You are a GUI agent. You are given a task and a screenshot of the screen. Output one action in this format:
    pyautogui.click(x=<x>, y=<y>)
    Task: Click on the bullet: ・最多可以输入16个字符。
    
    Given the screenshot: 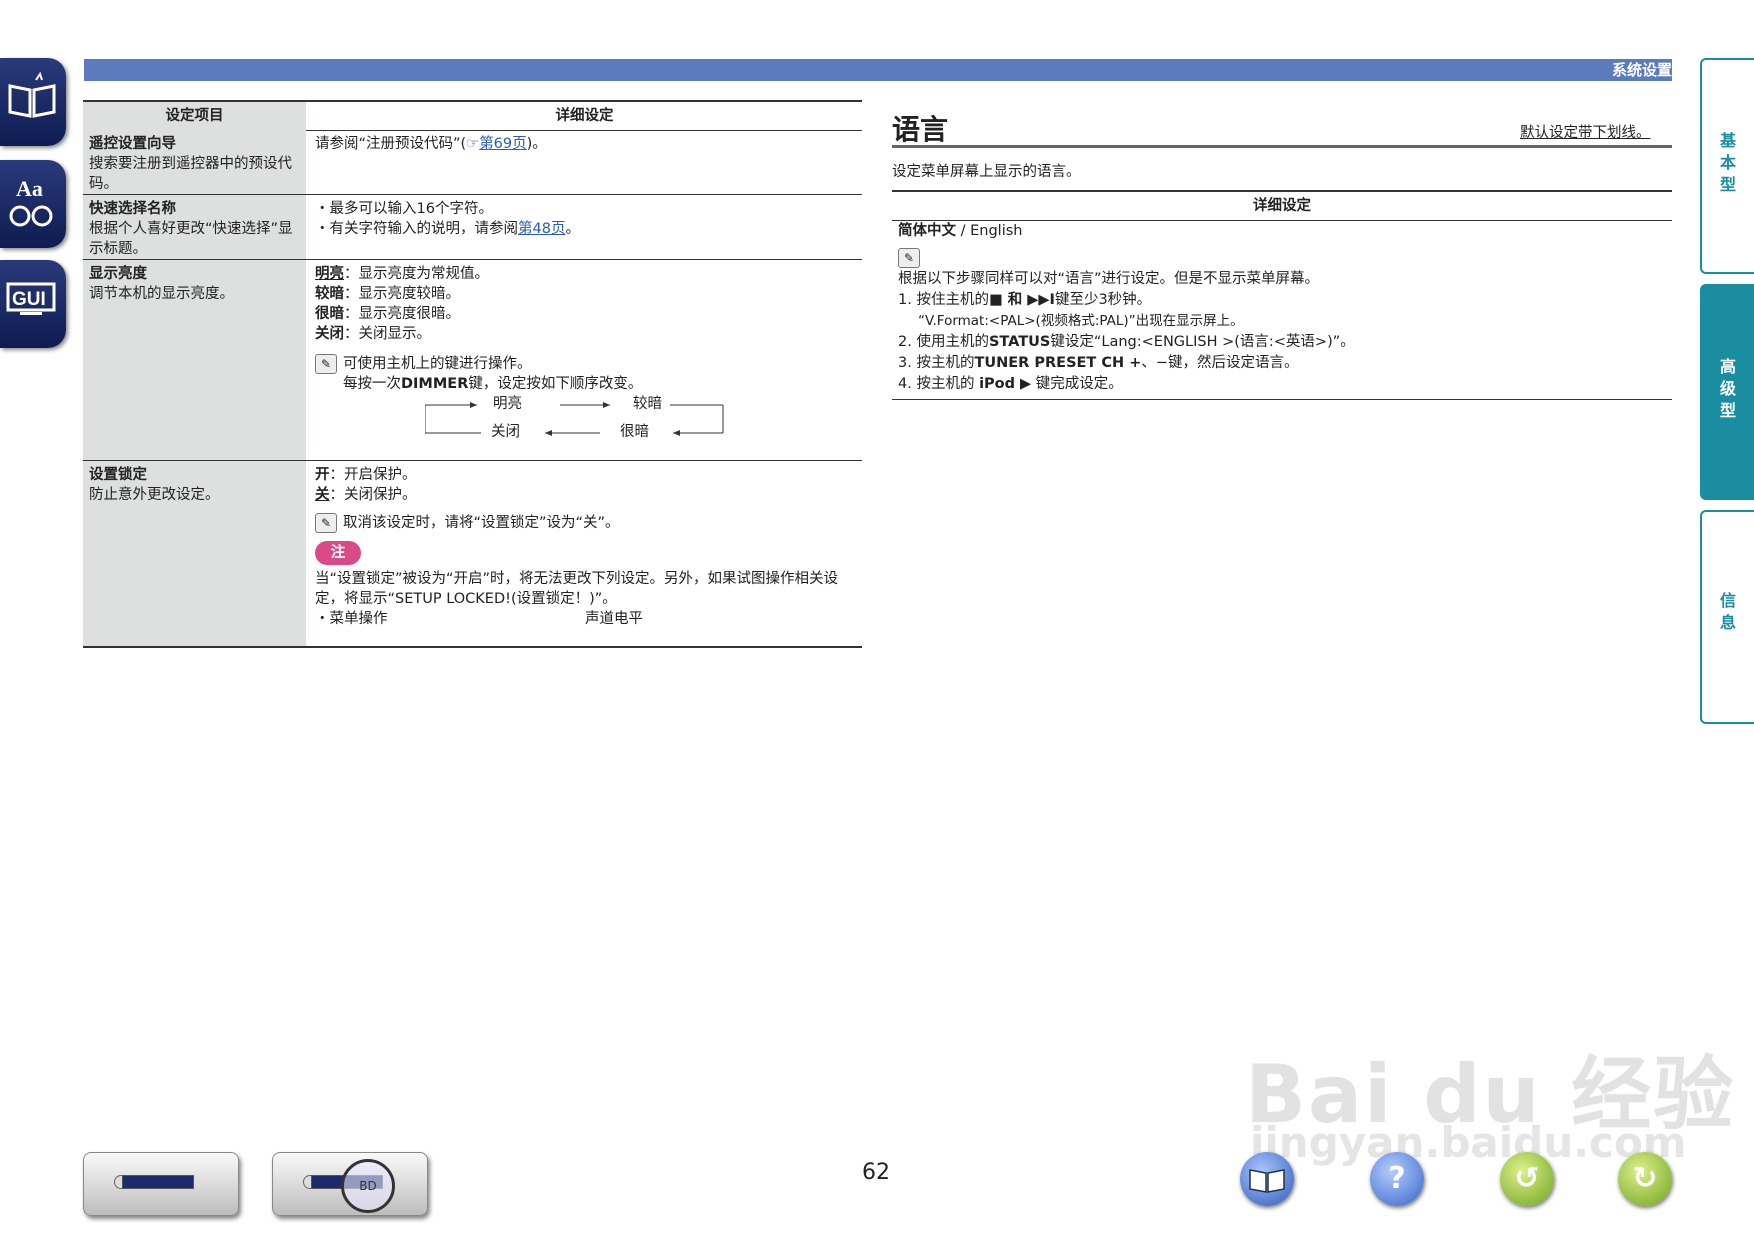 What is the action you would take?
    pyautogui.click(x=404, y=209)
    